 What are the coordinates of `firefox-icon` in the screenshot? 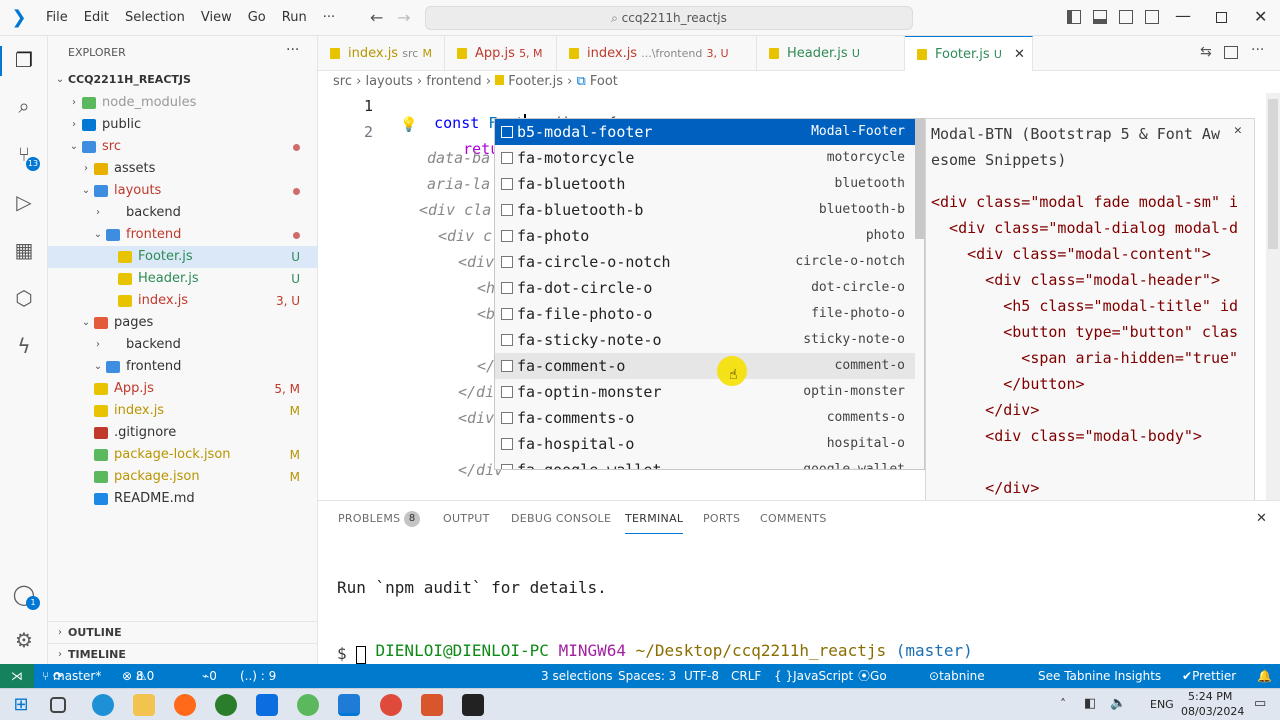 It's located at (185, 705).